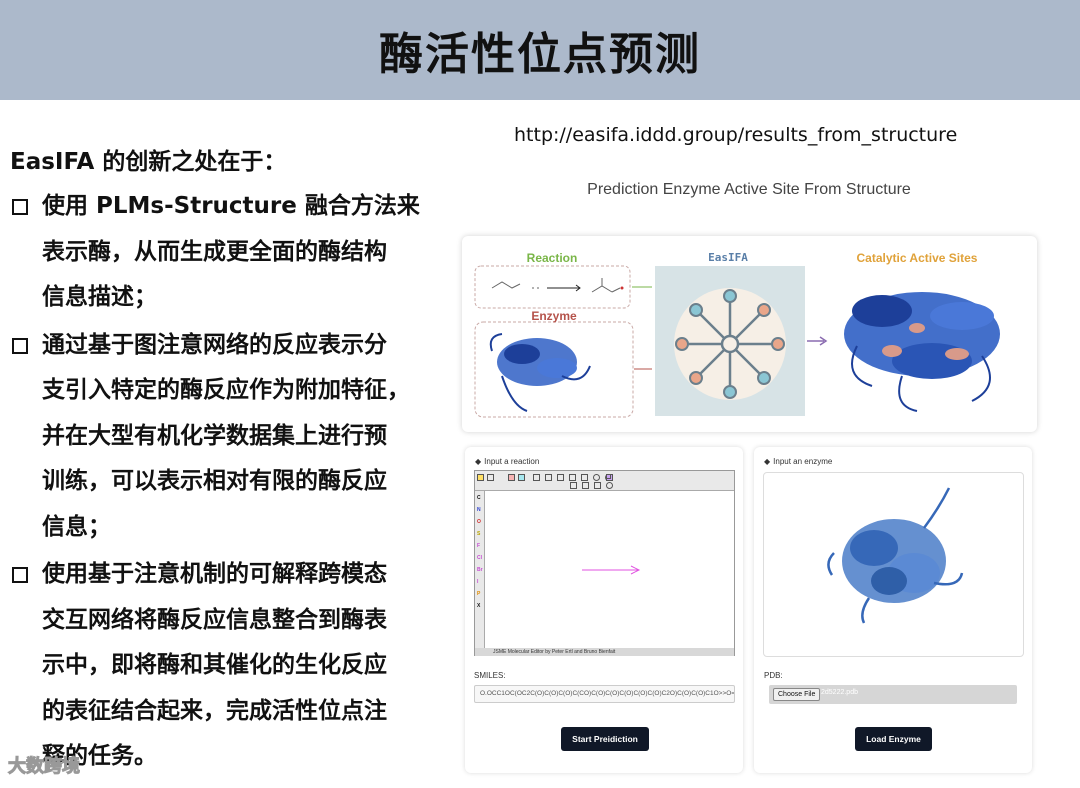 This screenshot has width=1080, height=788. Describe the element at coordinates (540, 54) in the screenshot. I see `slide-title: 酶活性位点预测` at that location.